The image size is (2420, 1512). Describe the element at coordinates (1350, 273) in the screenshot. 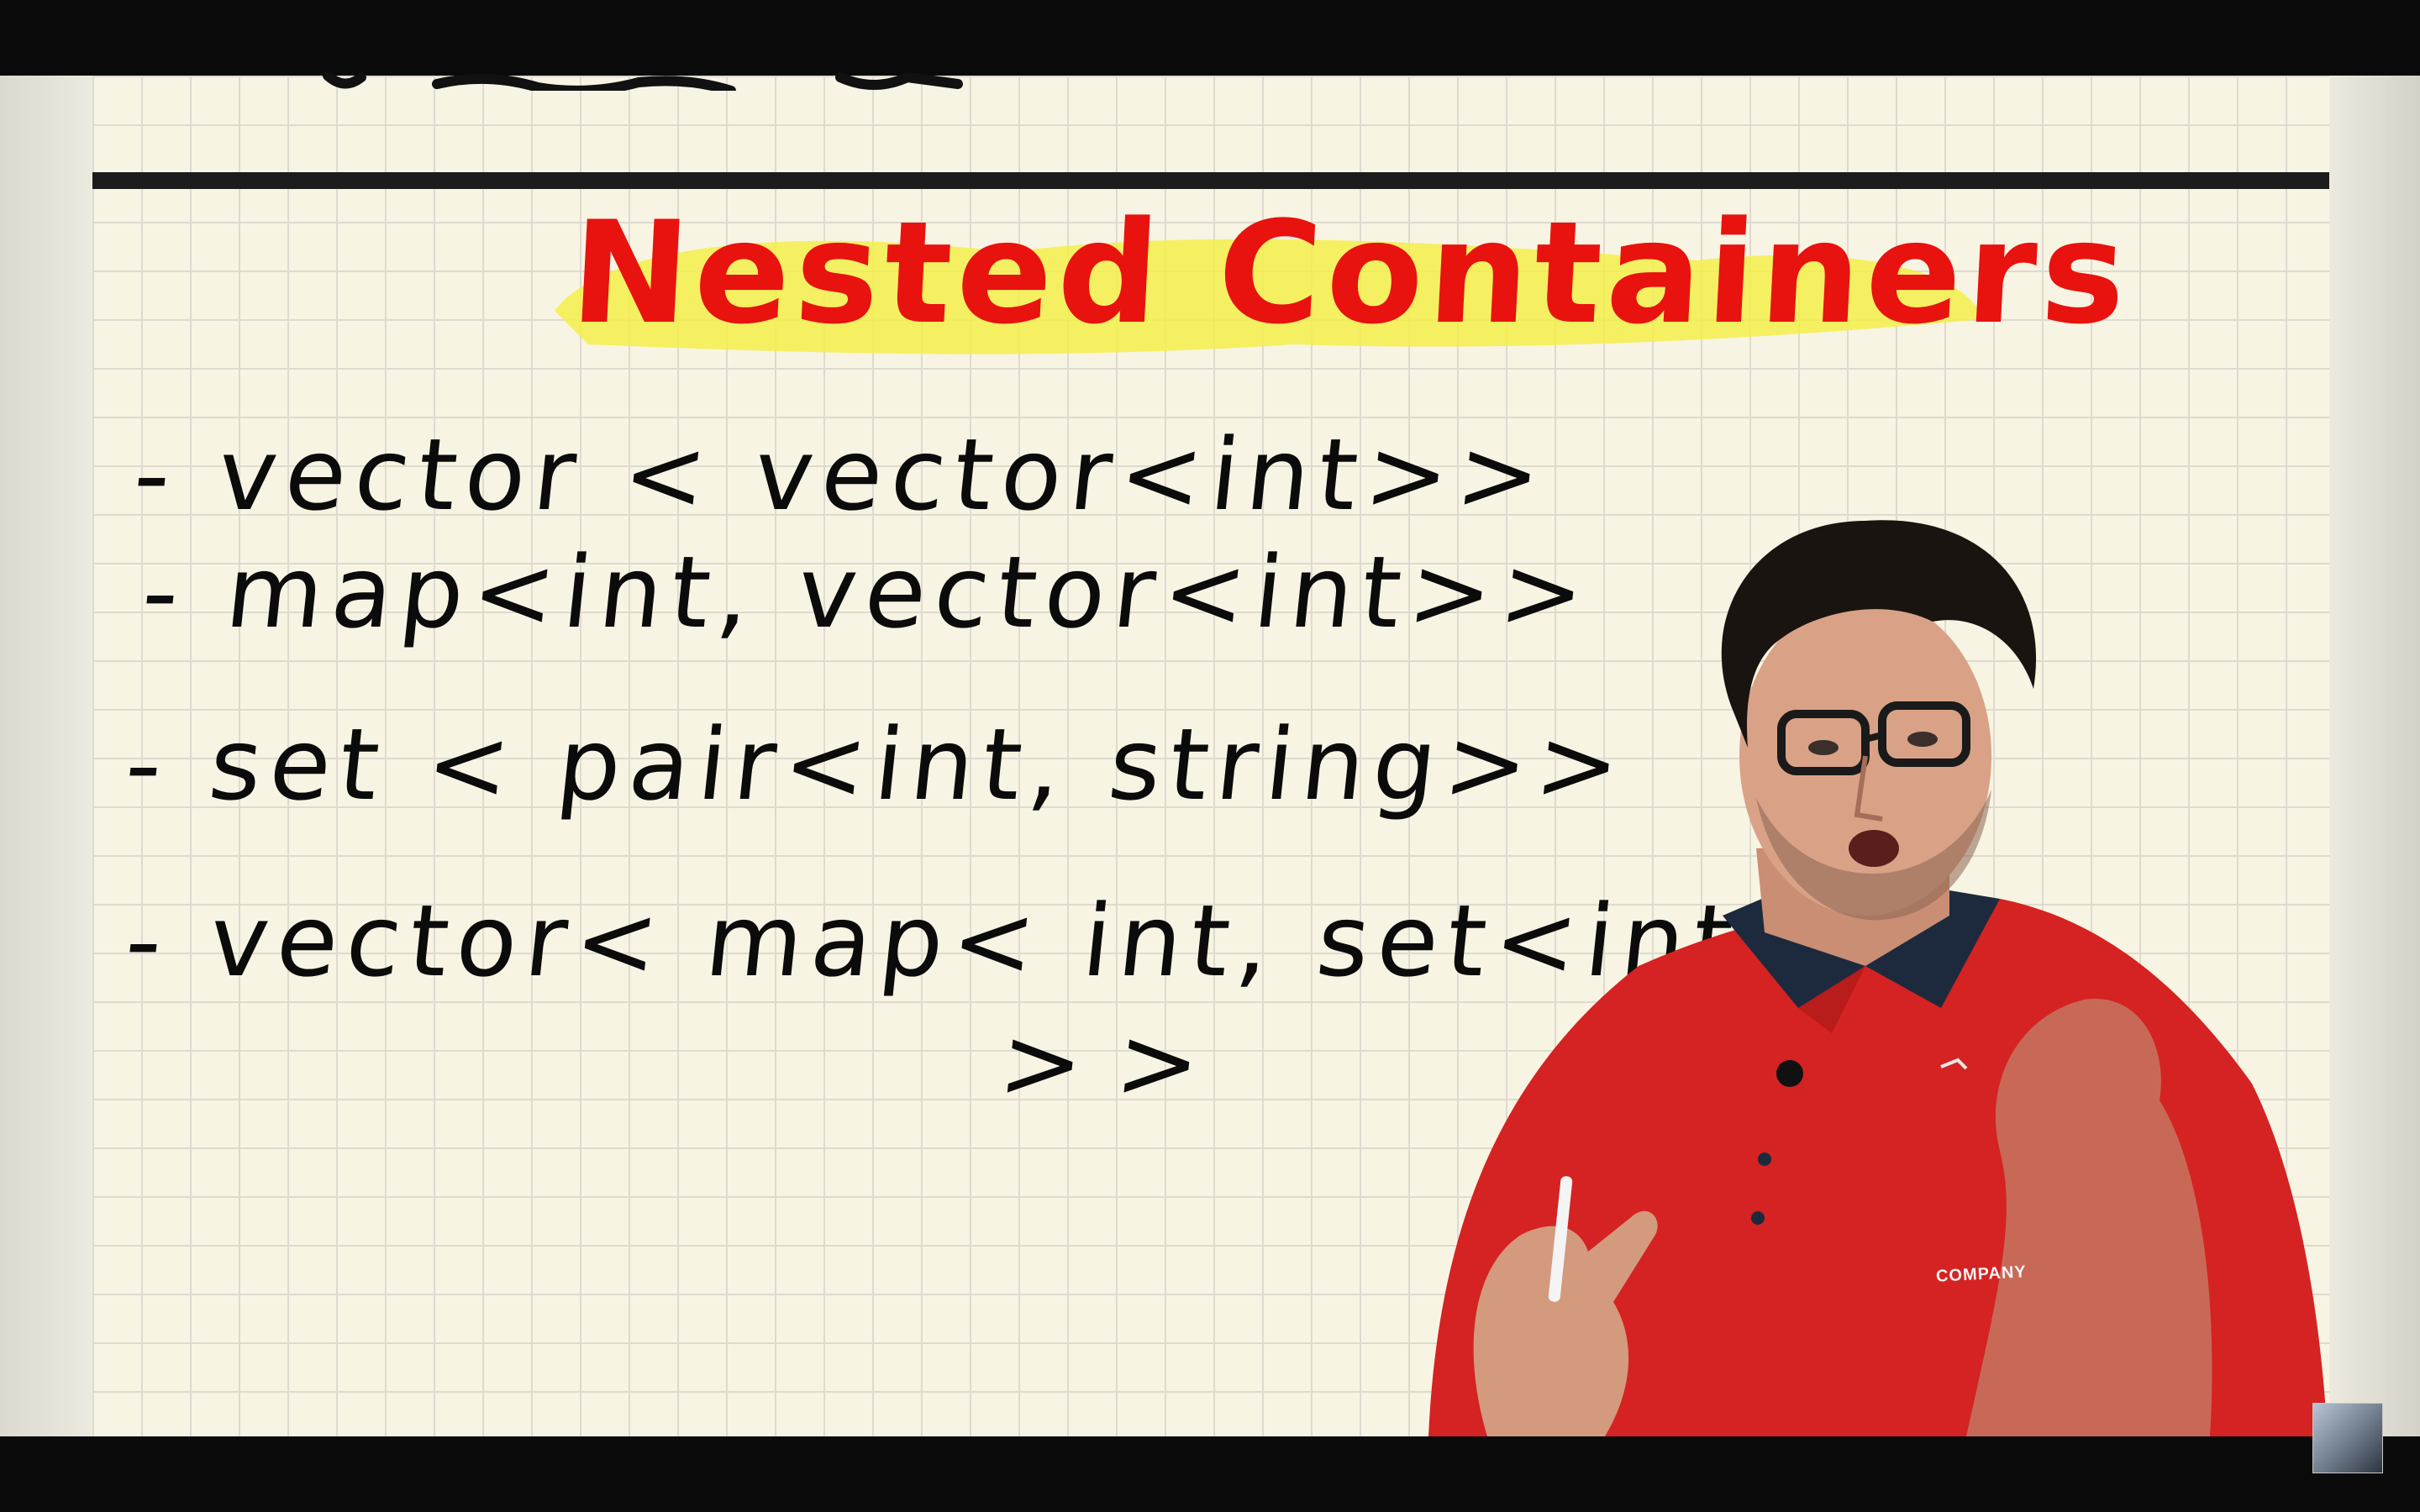

I see `page-title: Nested Containers` at that location.